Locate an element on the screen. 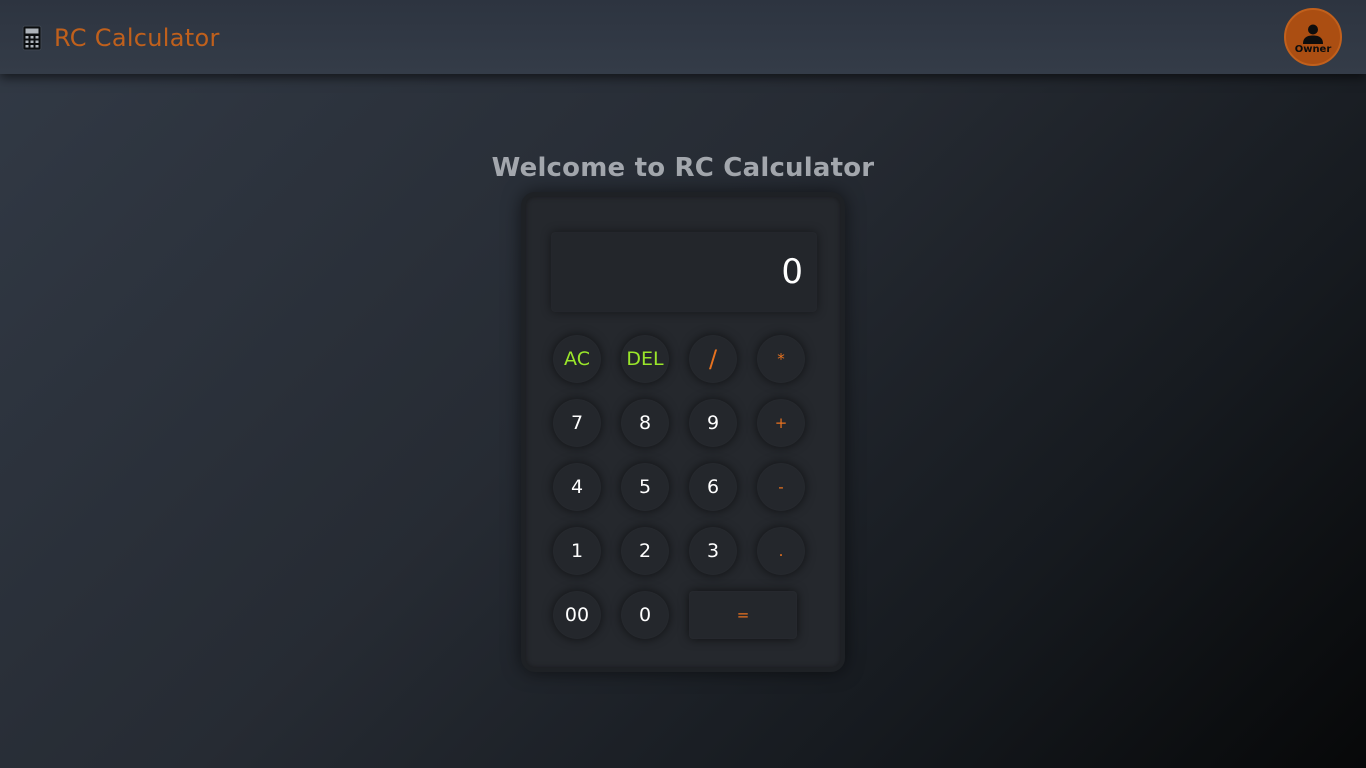  equals-button: = is located at coordinates (743, 615).